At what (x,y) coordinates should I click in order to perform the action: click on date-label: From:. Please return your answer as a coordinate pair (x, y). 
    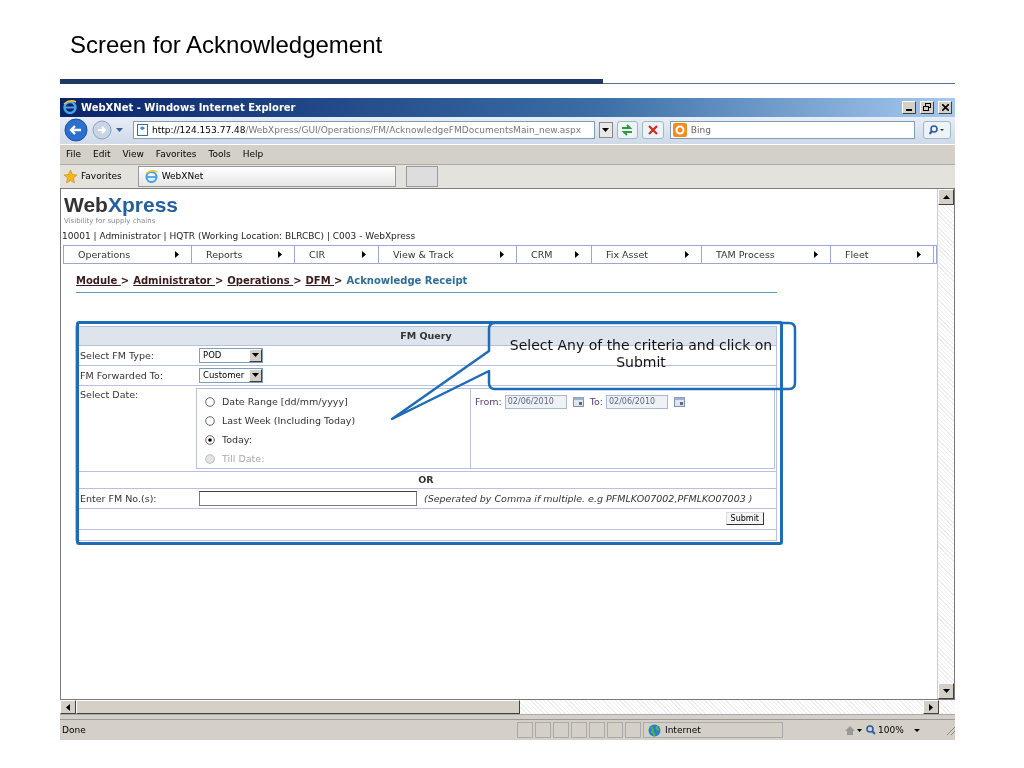
    Looking at the image, I should click on (488, 402).